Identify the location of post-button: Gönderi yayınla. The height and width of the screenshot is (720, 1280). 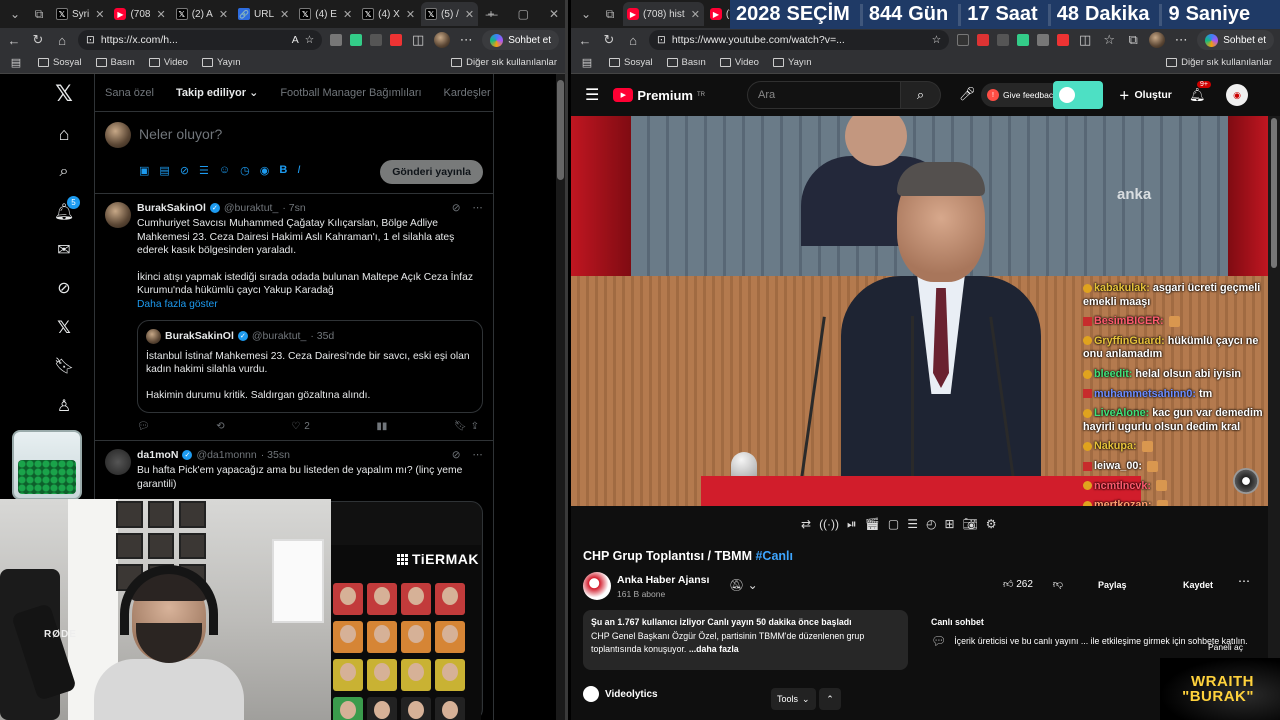
(431, 172).